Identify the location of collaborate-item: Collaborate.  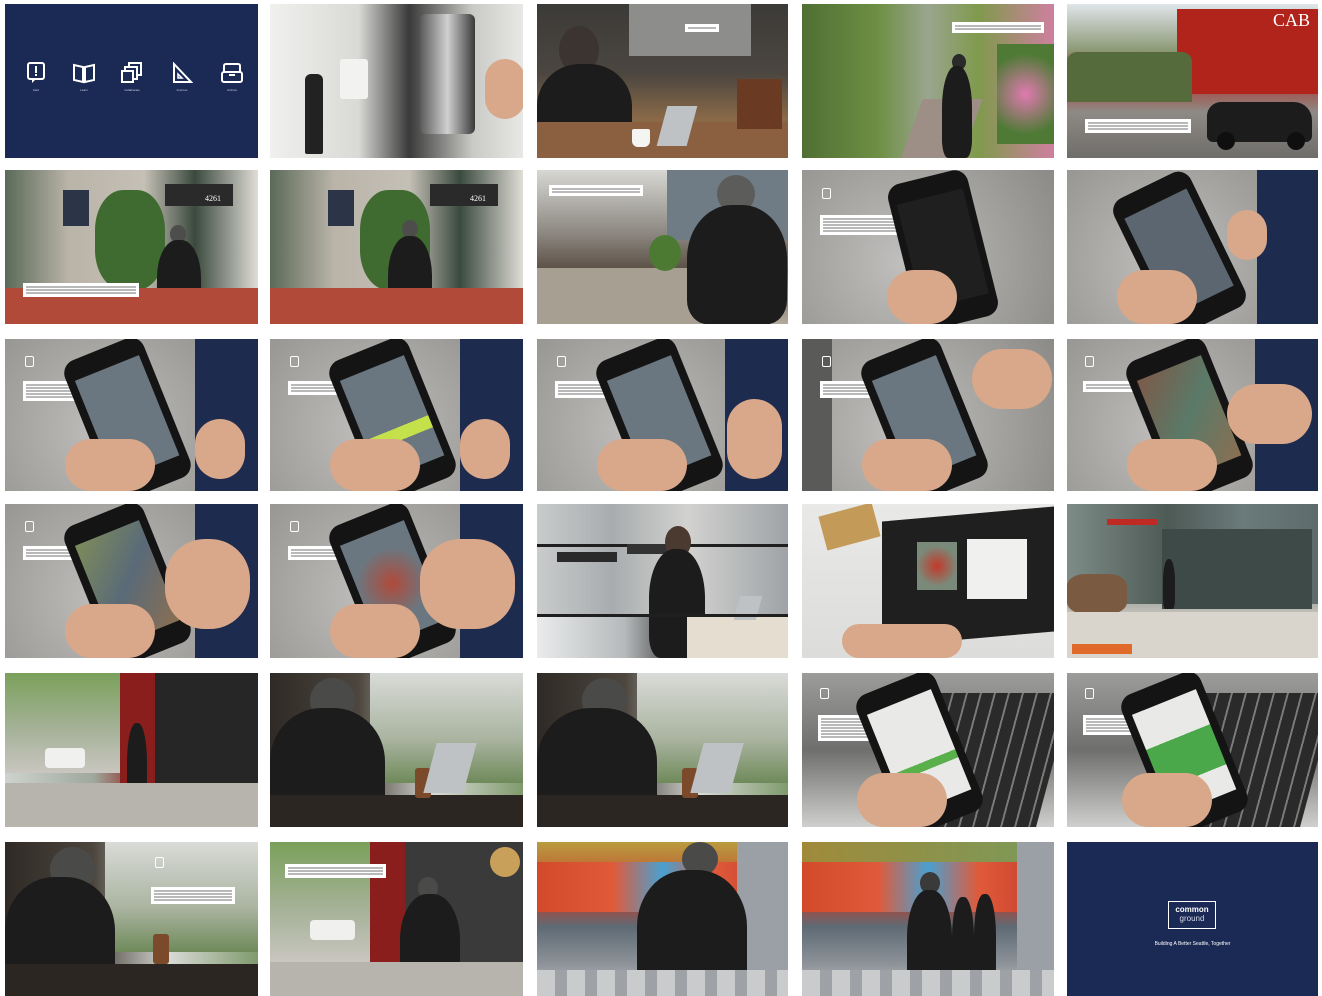
(132, 77).